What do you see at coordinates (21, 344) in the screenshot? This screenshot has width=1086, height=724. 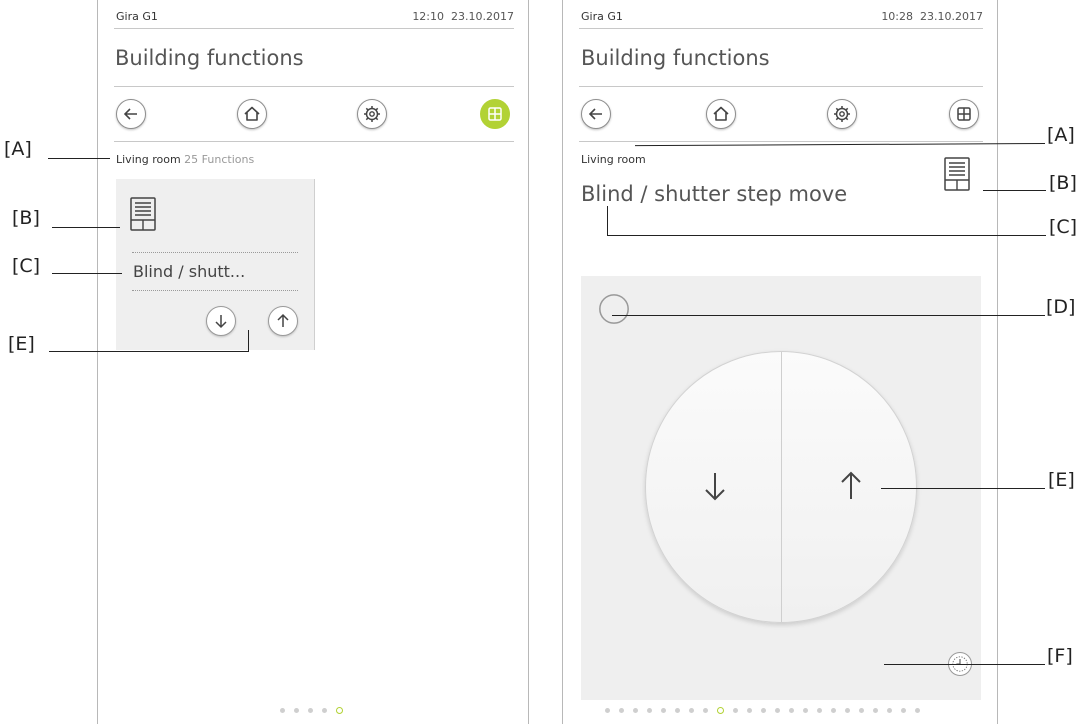 I see `callout-e-left: [E]` at bounding box center [21, 344].